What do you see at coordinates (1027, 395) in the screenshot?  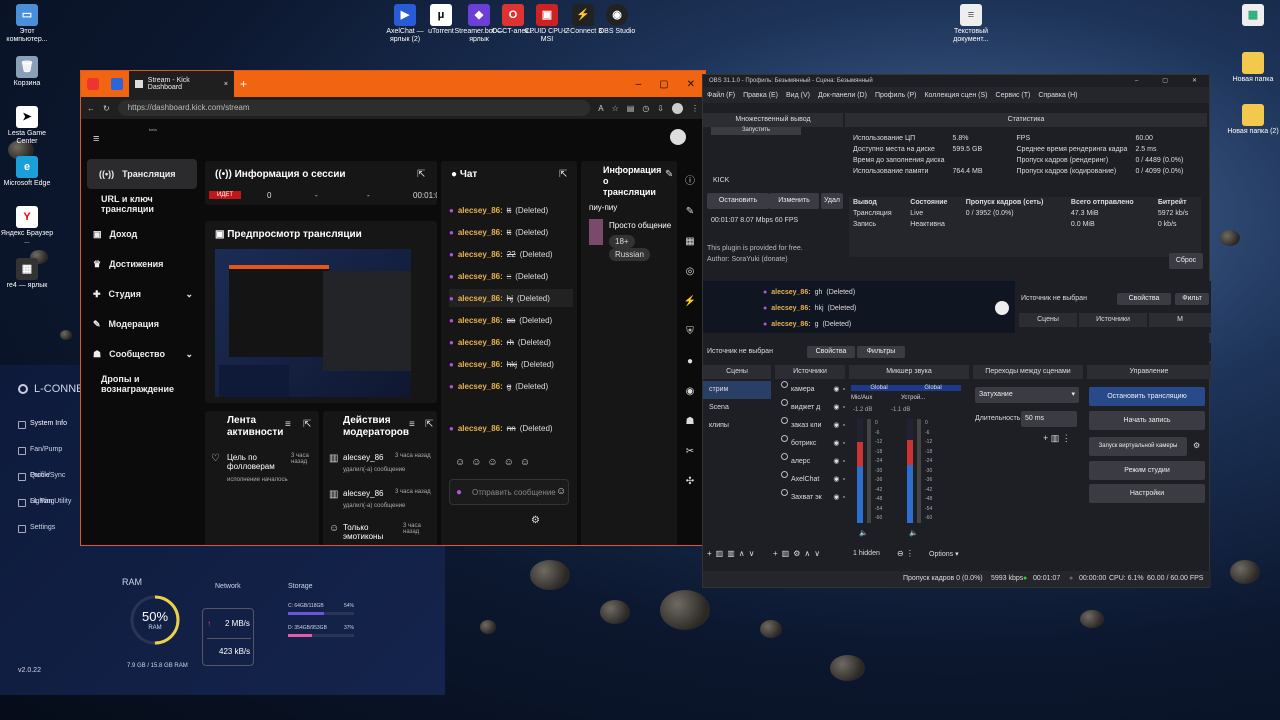 I see `transition-select: Затухание ▾` at bounding box center [1027, 395].